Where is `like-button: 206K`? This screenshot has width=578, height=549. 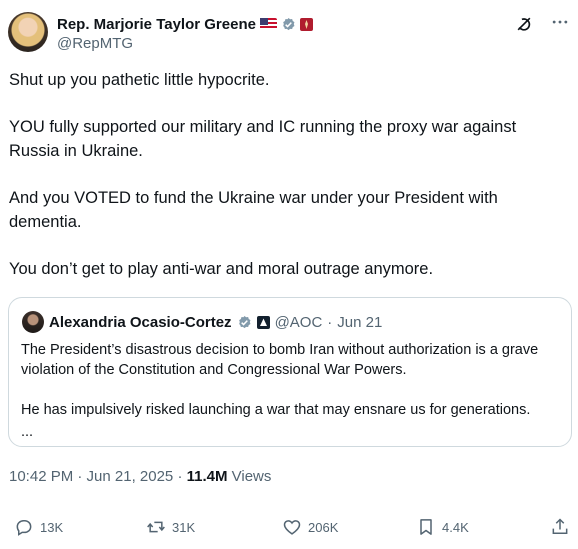
like-button: 206K is located at coordinates (310, 527).